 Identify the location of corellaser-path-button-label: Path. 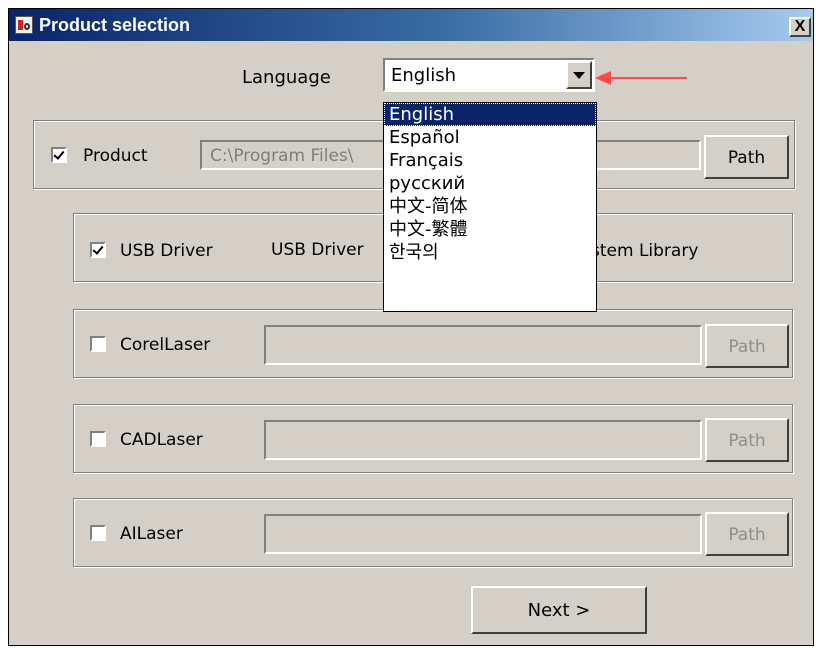
(747, 347).